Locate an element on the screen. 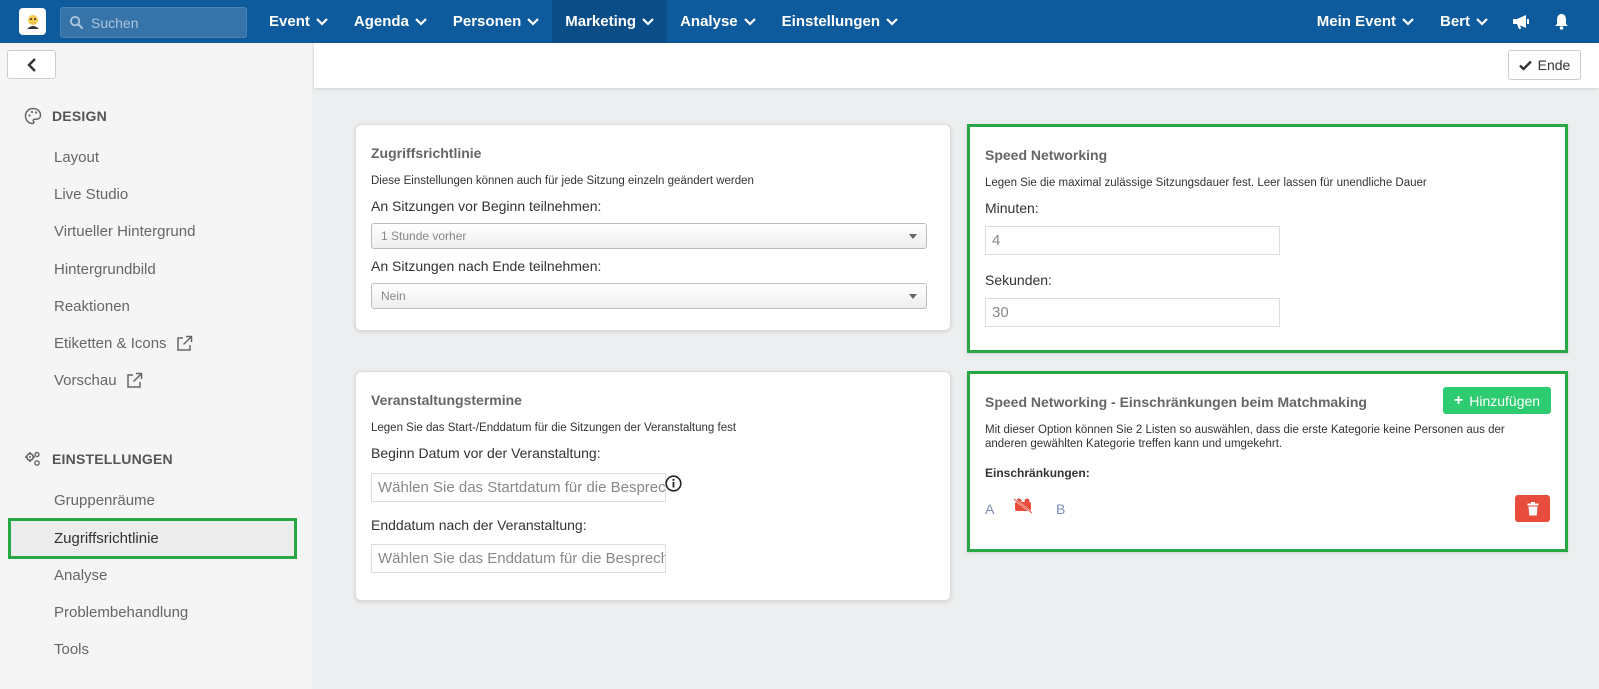 This screenshot has height=689, width=1599. nav-marketing: Marketing is located at coordinates (610, 21).